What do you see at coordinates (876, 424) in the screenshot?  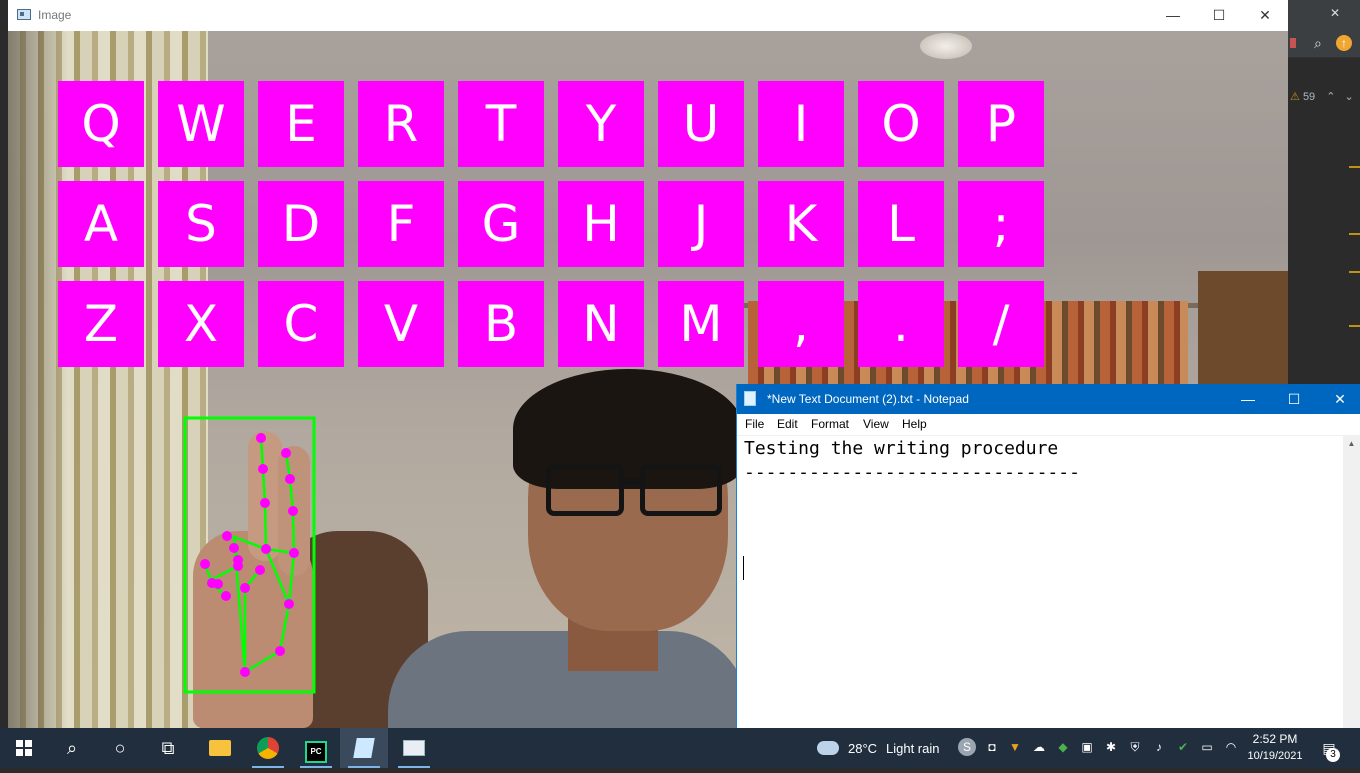 I see `menu-view: View` at bounding box center [876, 424].